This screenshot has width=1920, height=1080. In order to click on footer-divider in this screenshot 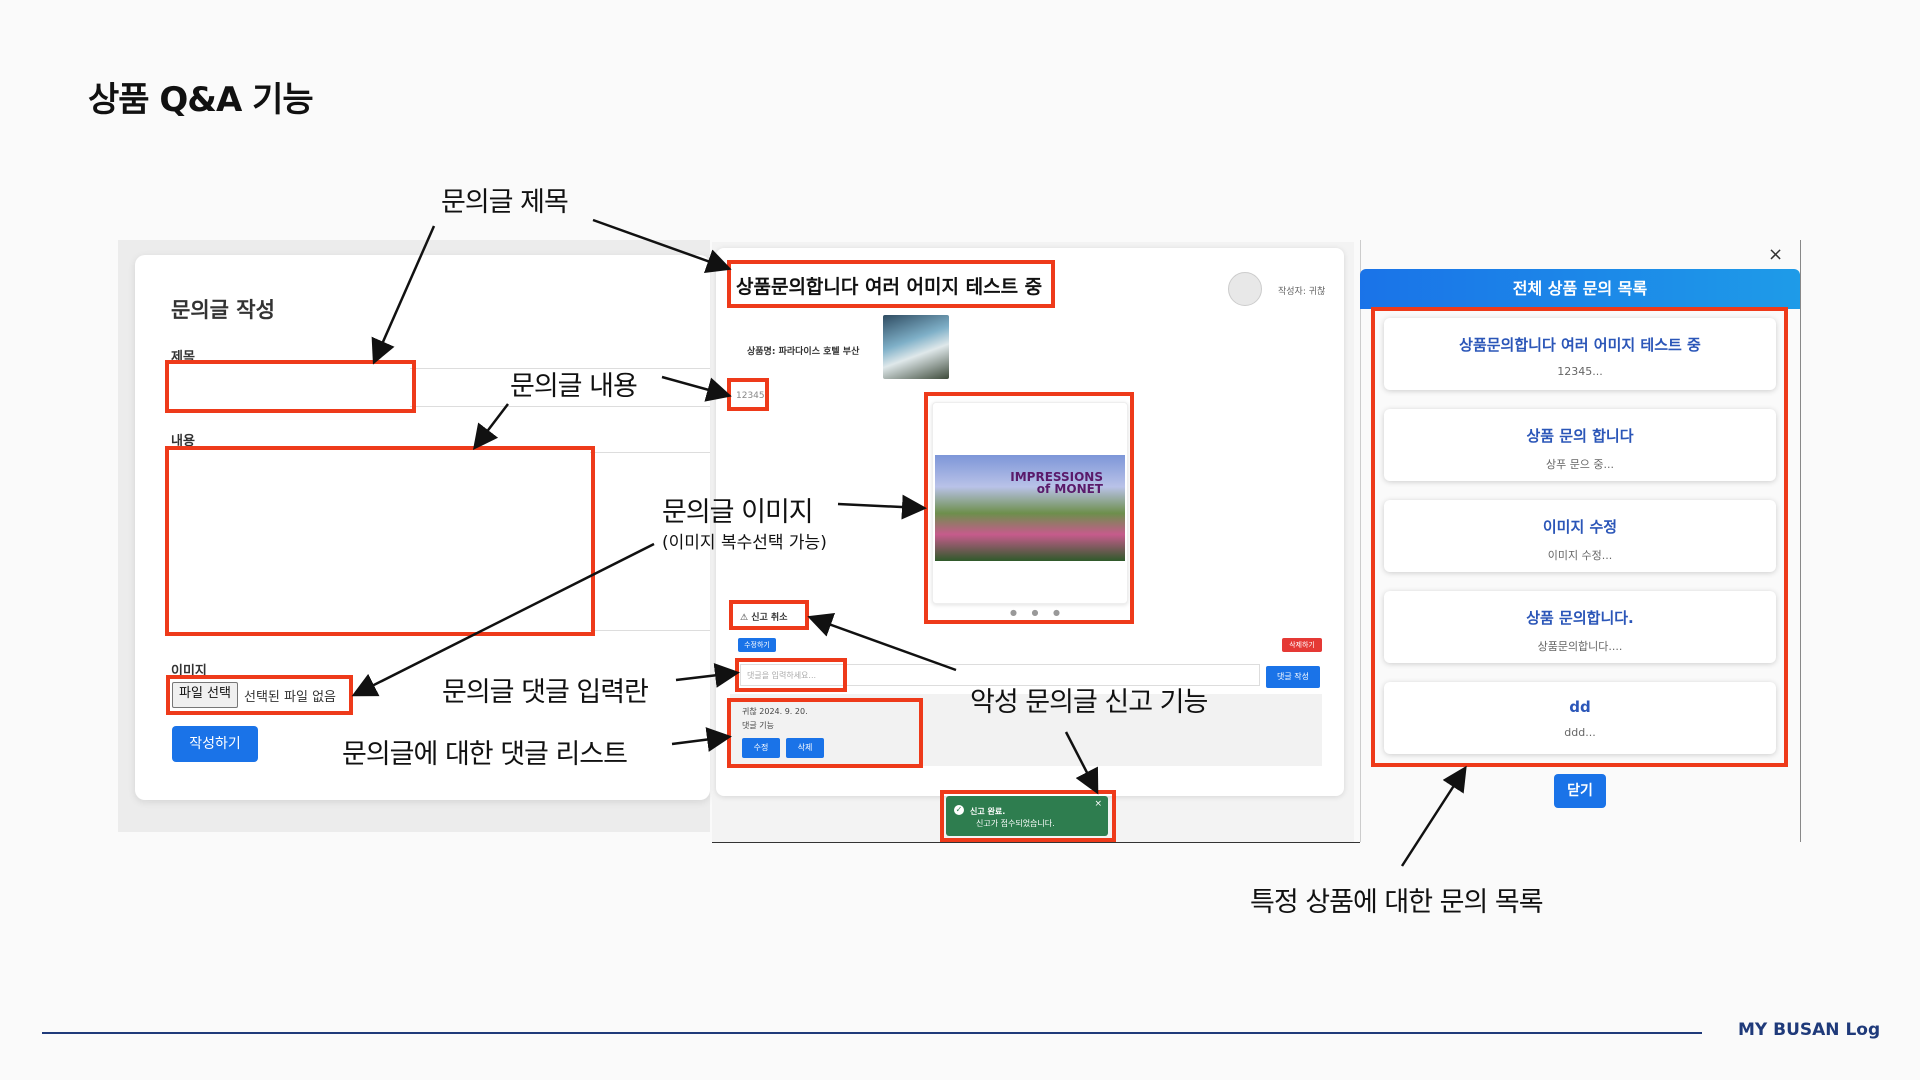, I will do `click(872, 1033)`.